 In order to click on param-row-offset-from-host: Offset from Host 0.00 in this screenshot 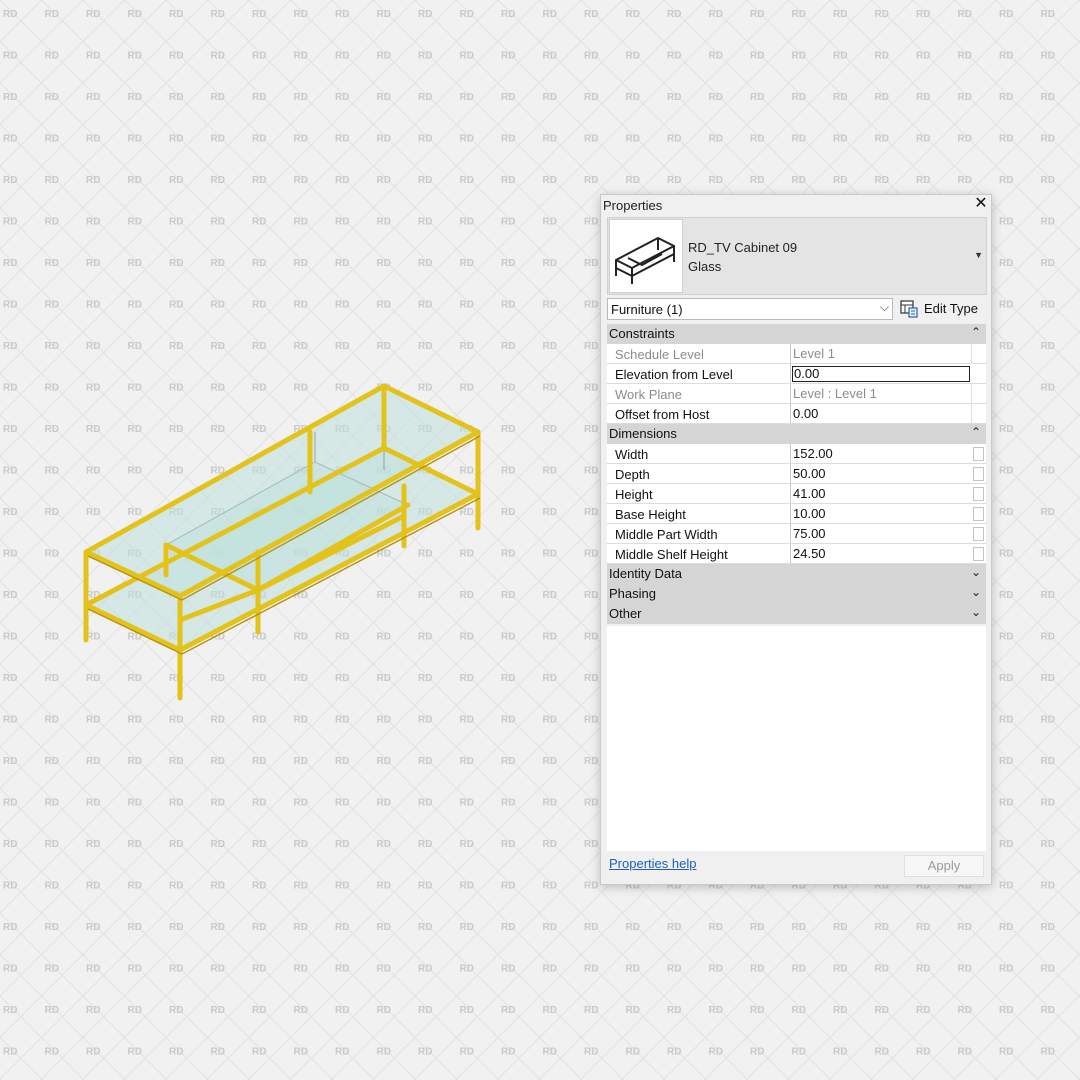, I will do `click(796, 414)`.